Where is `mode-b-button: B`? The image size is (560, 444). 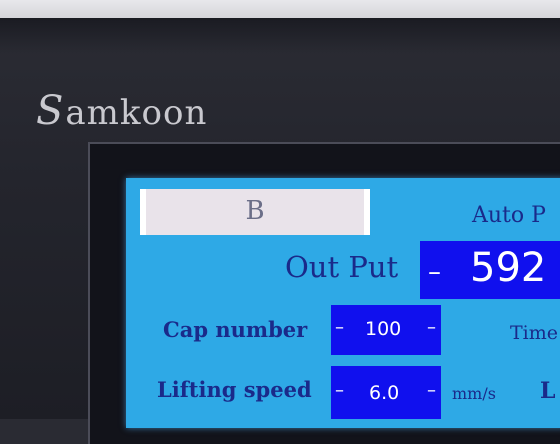 mode-b-button: B is located at coordinates (255, 212).